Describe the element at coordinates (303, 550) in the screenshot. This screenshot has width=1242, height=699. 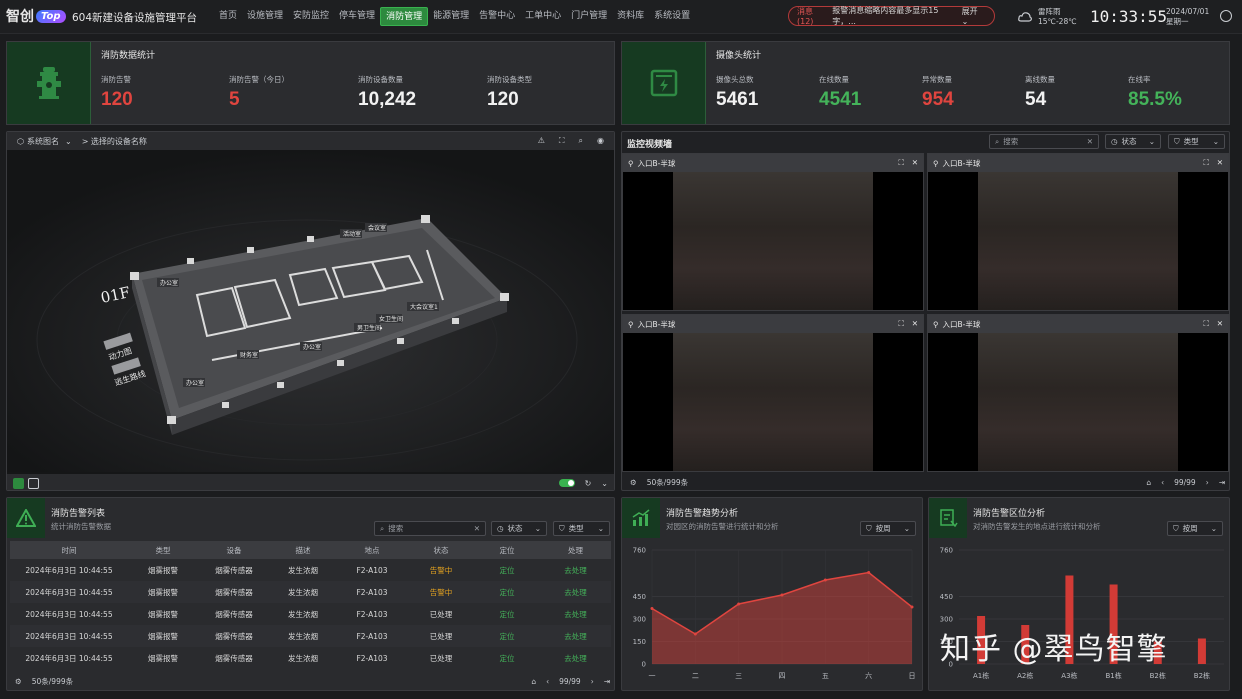
I see `column-header: 描述` at that location.